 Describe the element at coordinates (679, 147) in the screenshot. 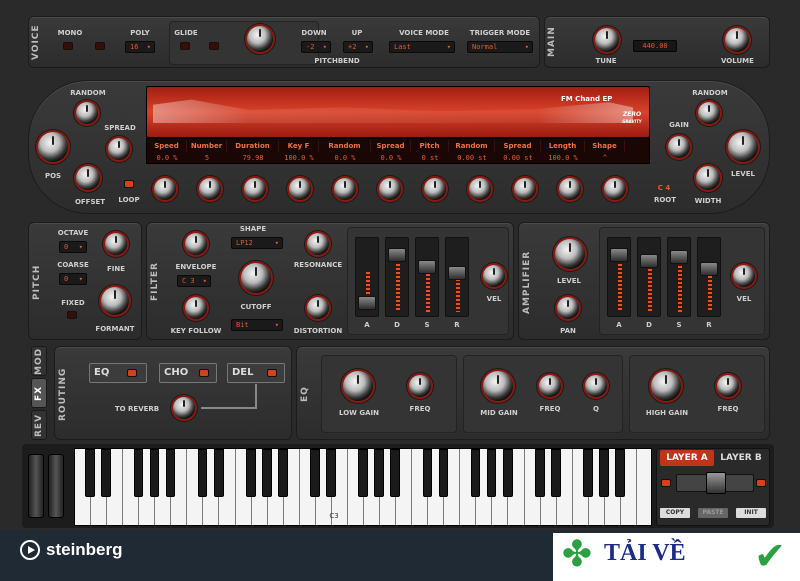

I see `gain-knob` at that location.